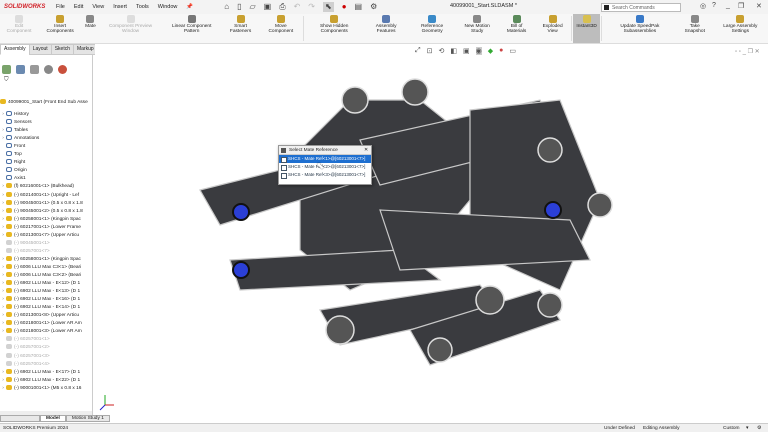 This screenshot has height=433, width=768. Describe the element at coordinates (325, 175) in the screenshot. I see `mate-reference-item: SHCS - Mate Ref<3>@[60213001<7>]` at that location.